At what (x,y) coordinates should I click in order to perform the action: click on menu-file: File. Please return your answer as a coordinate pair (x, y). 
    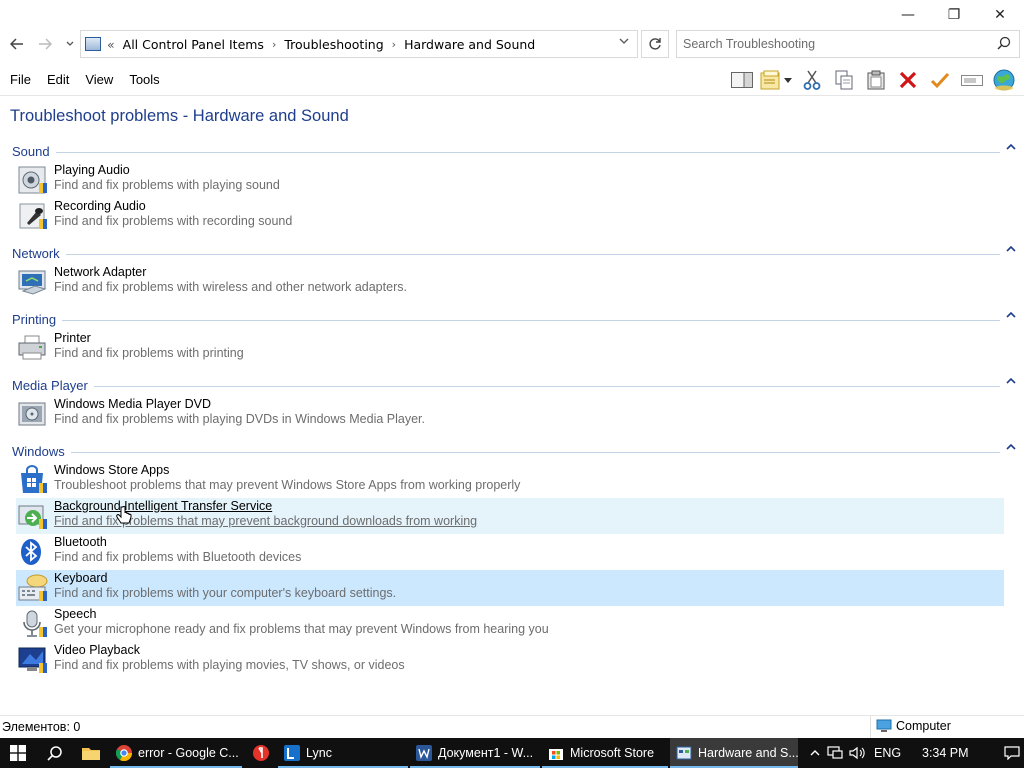
    Looking at the image, I should click on (20, 79).